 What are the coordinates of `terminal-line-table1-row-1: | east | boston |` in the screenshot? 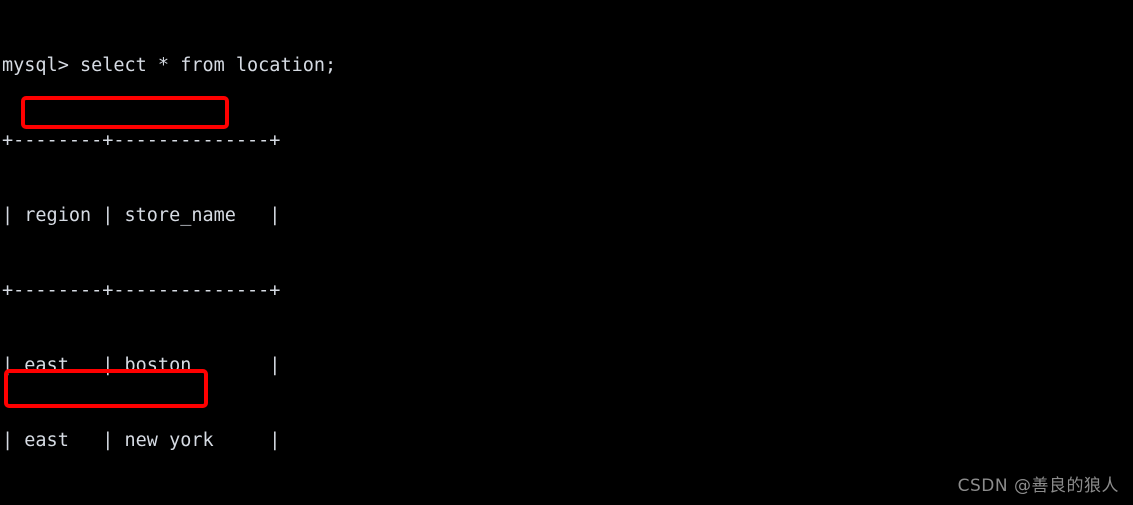 It's located at (141, 365).